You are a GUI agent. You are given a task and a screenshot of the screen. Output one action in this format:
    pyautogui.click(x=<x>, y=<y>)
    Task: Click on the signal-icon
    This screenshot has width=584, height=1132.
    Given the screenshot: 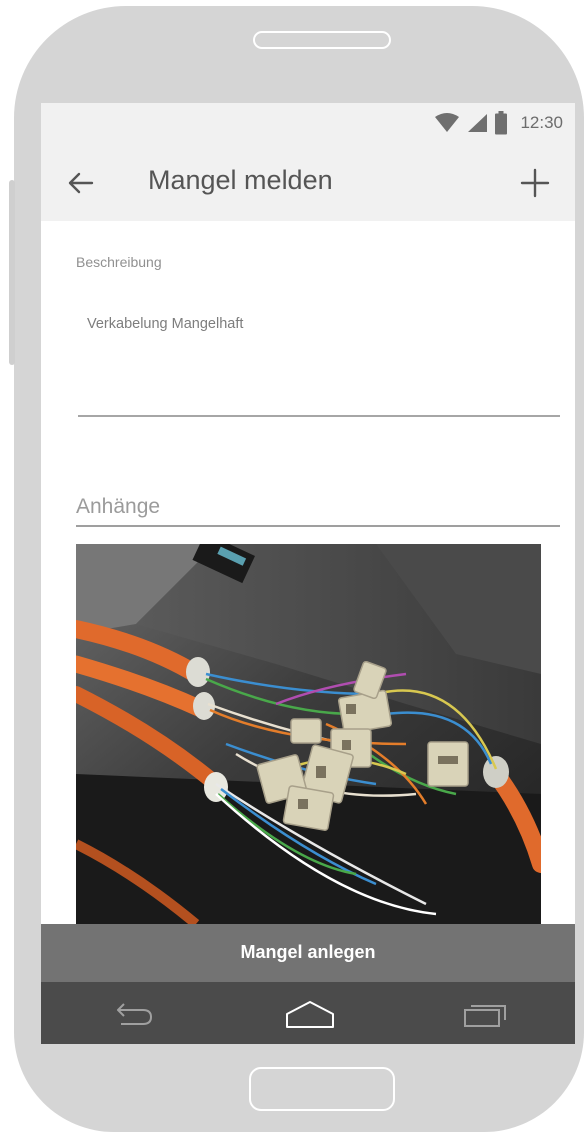 What is the action you would take?
    pyautogui.click(x=478, y=123)
    